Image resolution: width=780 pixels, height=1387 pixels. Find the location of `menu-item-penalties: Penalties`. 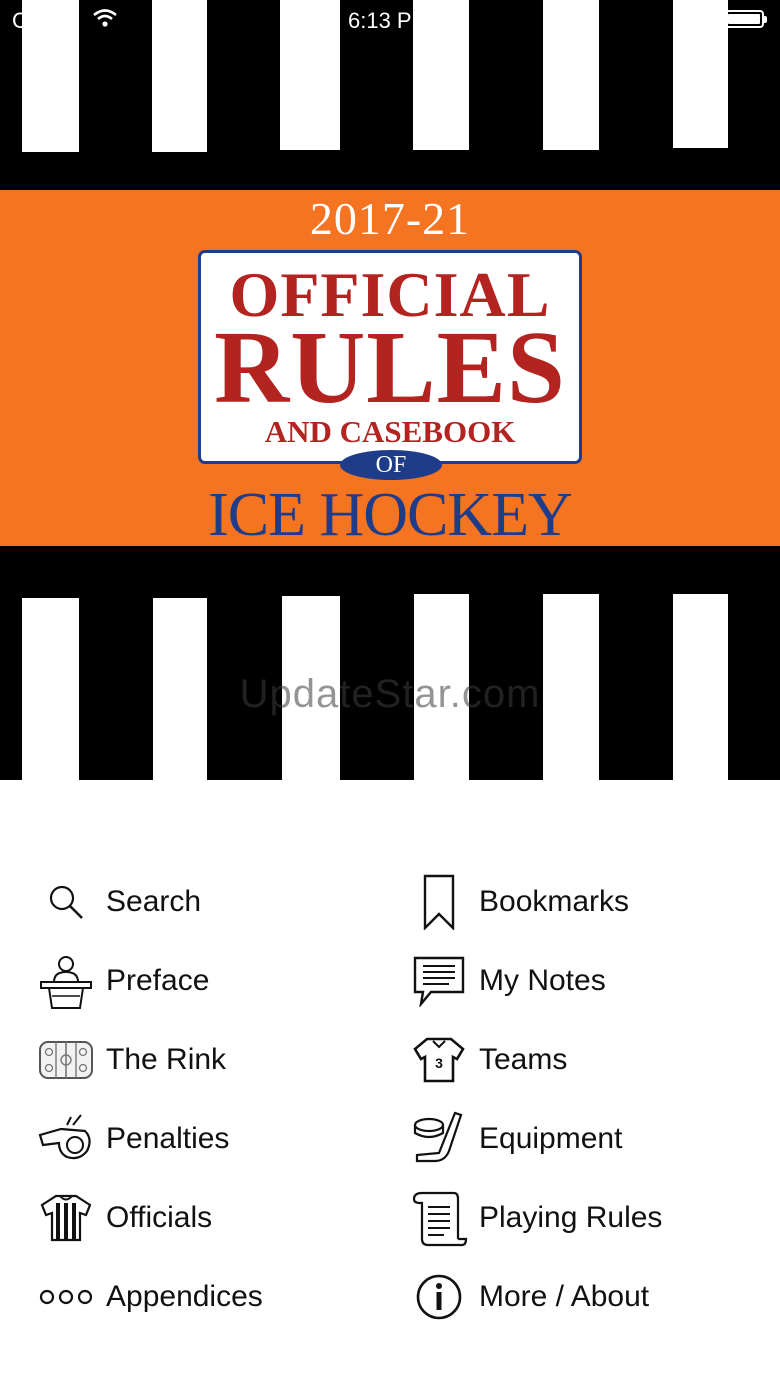

menu-item-penalties: Penalties is located at coordinates (132, 1139).